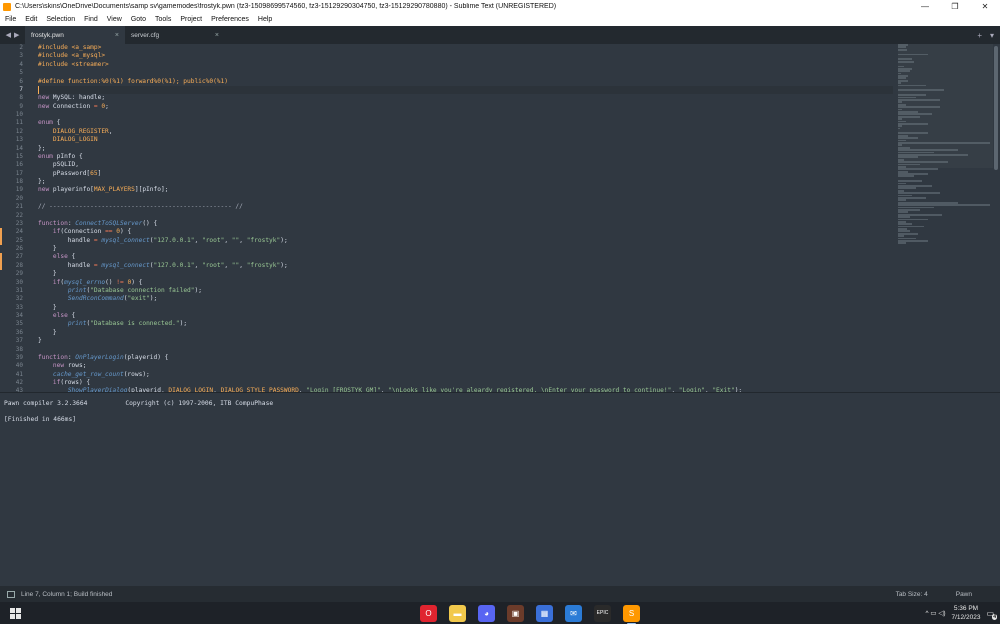 Image resolution: width=1000 pixels, height=624 pixels. Describe the element at coordinates (19, 114) in the screenshot. I see `line-number: 10` at that location.